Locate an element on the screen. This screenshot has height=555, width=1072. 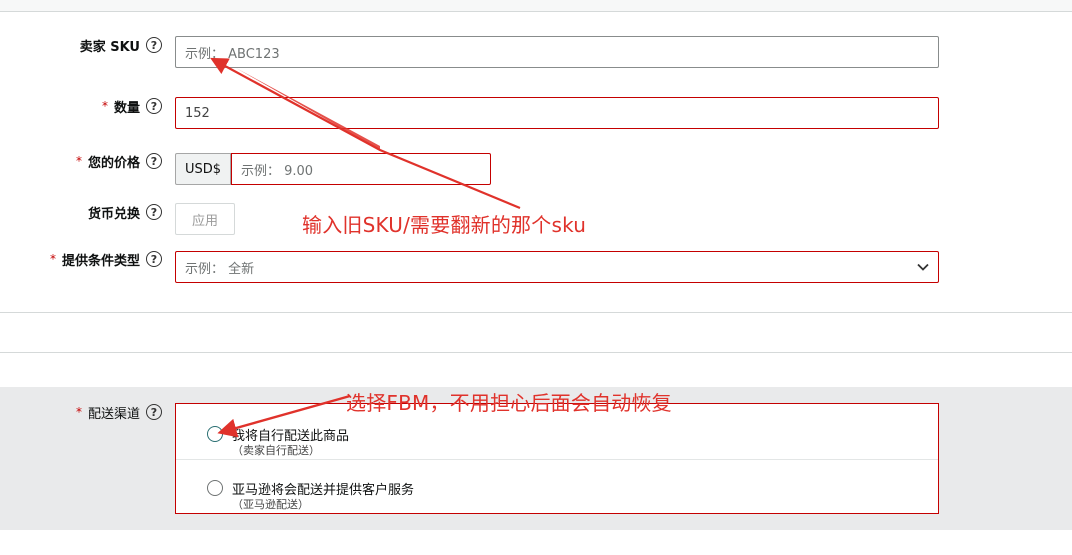
condition-label: 提供条件类型 is located at coordinates (100, 261).